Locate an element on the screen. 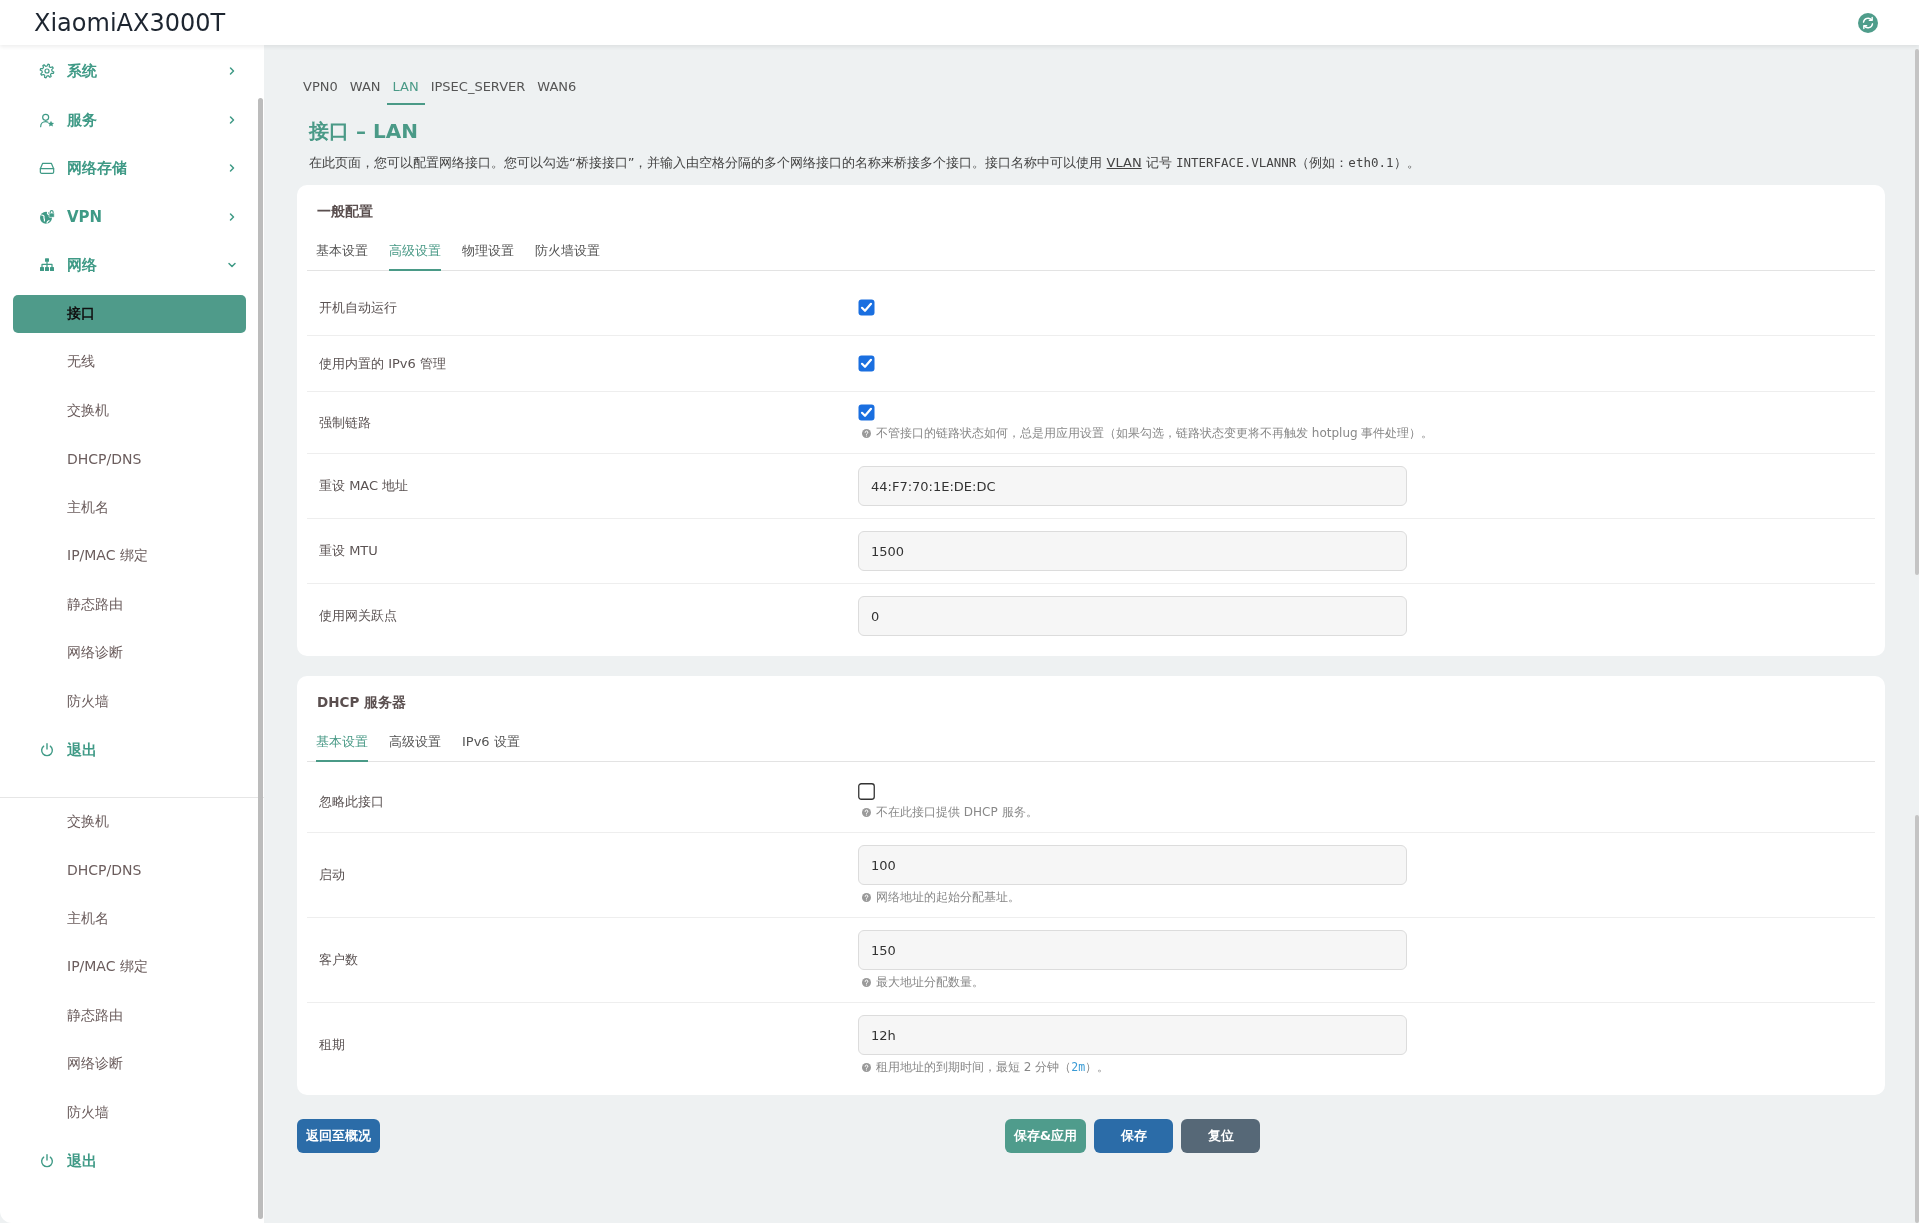  tab: 防火墙设置 is located at coordinates (567, 251).